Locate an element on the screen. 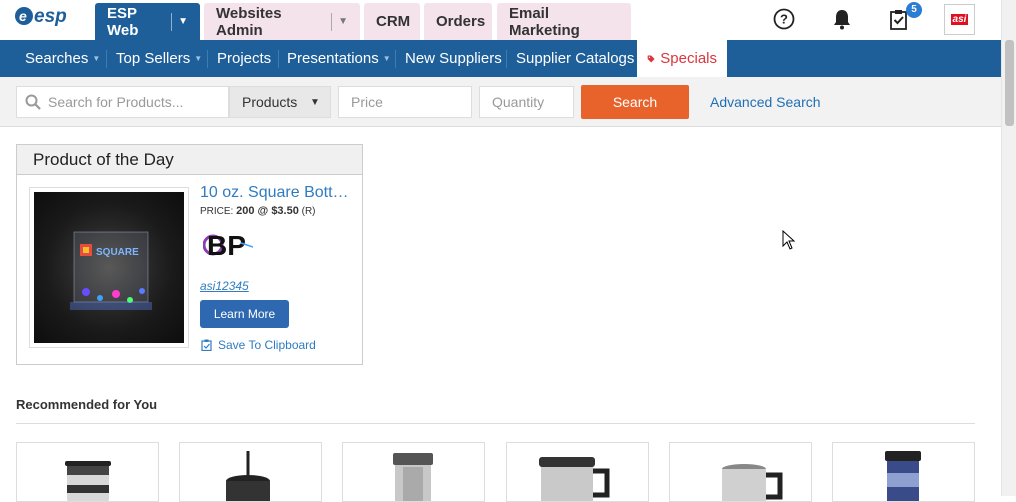 This screenshot has width=1016, height=502. esp-logo-text: esp is located at coordinates (50, 16).